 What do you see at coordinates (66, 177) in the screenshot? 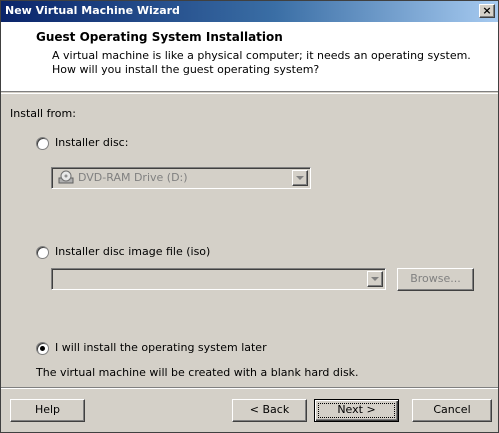
I see `cd-drive-icon` at bounding box center [66, 177].